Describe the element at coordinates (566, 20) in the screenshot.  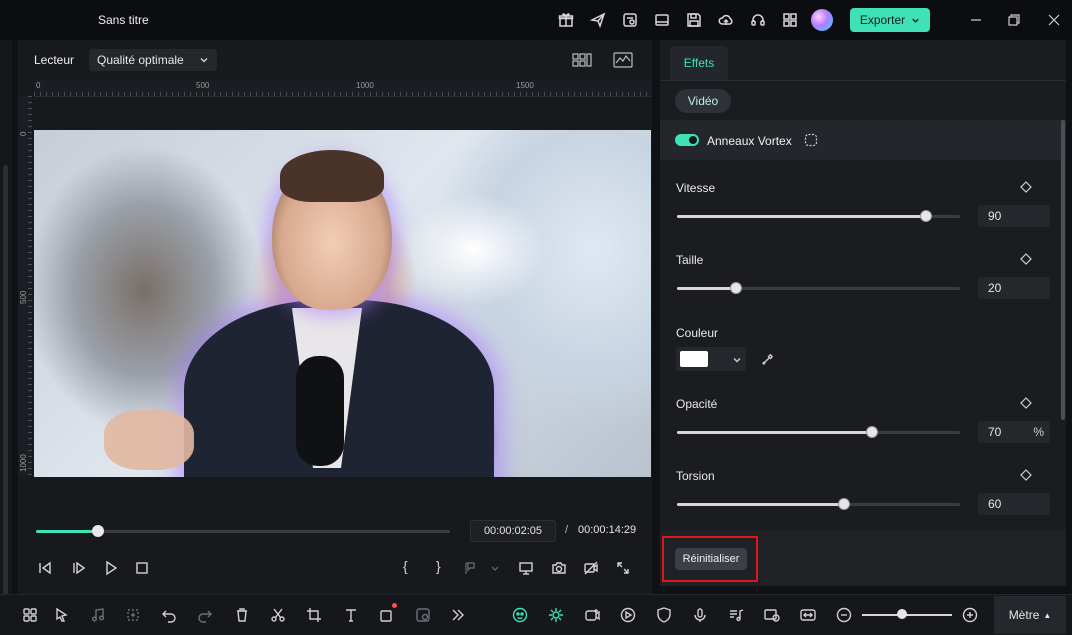
I see `gift-icon` at that location.